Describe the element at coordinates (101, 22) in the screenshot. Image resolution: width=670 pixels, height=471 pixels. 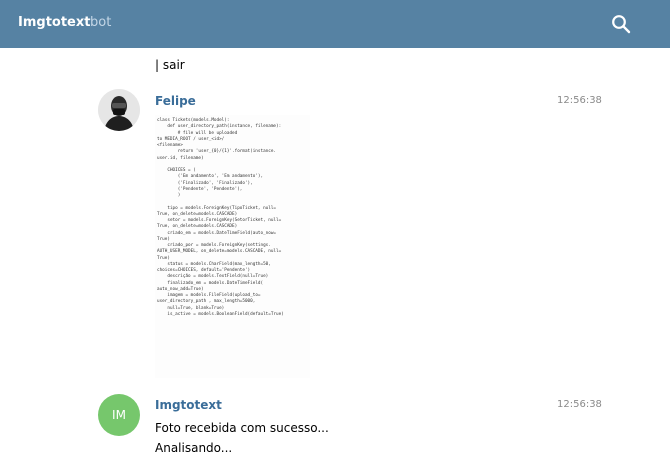
I see `chat-subtitle: bot` at that location.